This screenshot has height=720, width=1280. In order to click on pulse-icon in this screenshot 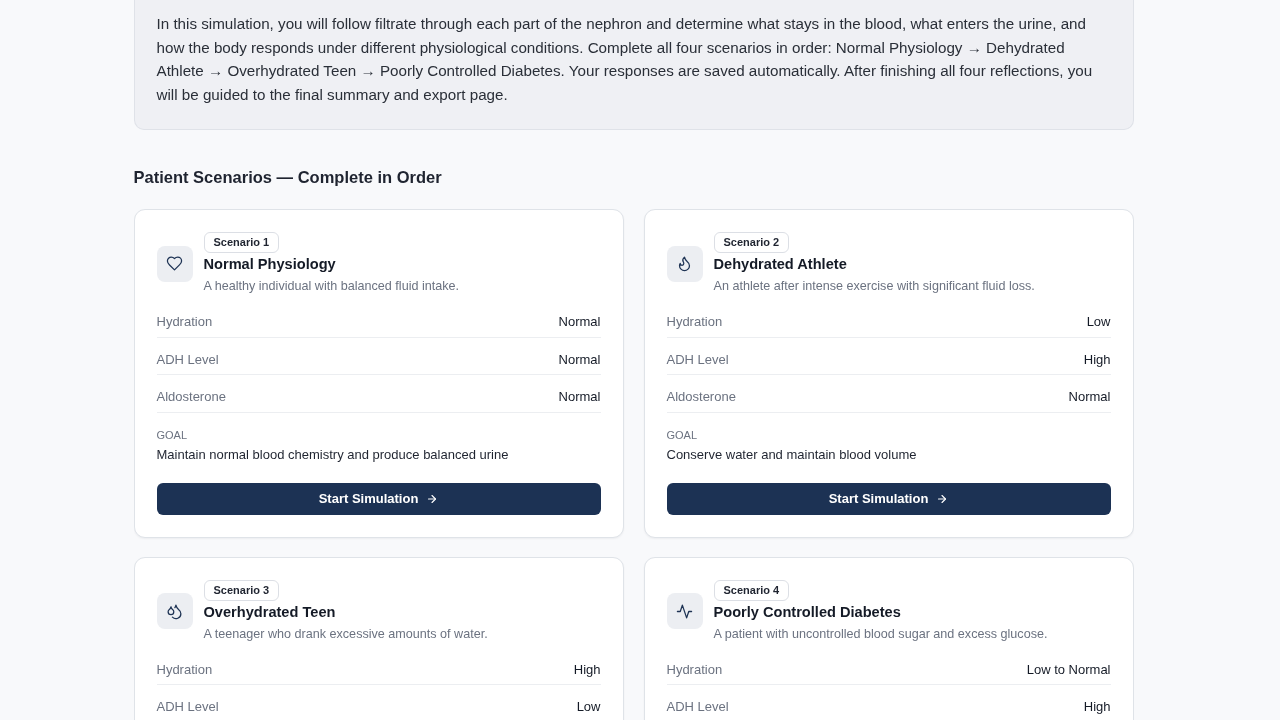, I will do `click(684, 611)`.